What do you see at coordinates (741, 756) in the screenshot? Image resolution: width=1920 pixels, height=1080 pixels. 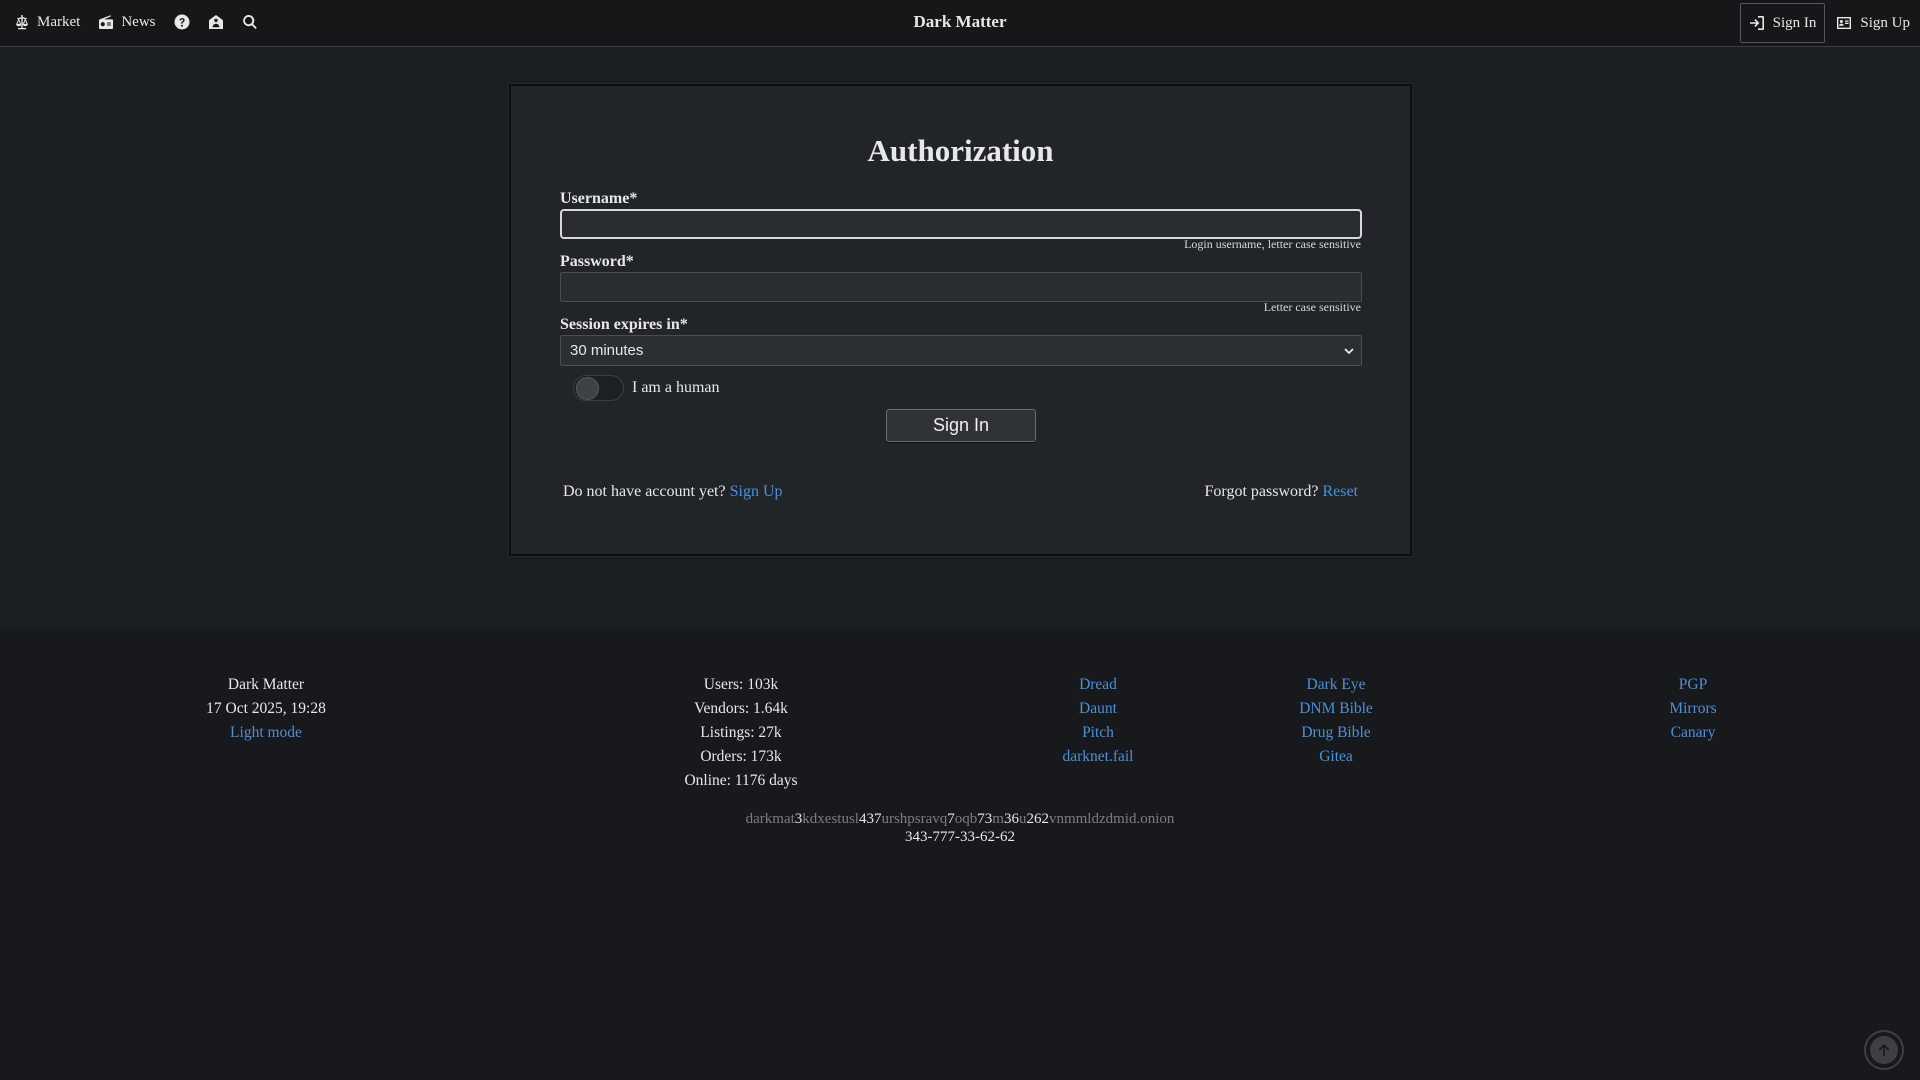 I see `stat-orders: Orders: 173k` at bounding box center [741, 756].